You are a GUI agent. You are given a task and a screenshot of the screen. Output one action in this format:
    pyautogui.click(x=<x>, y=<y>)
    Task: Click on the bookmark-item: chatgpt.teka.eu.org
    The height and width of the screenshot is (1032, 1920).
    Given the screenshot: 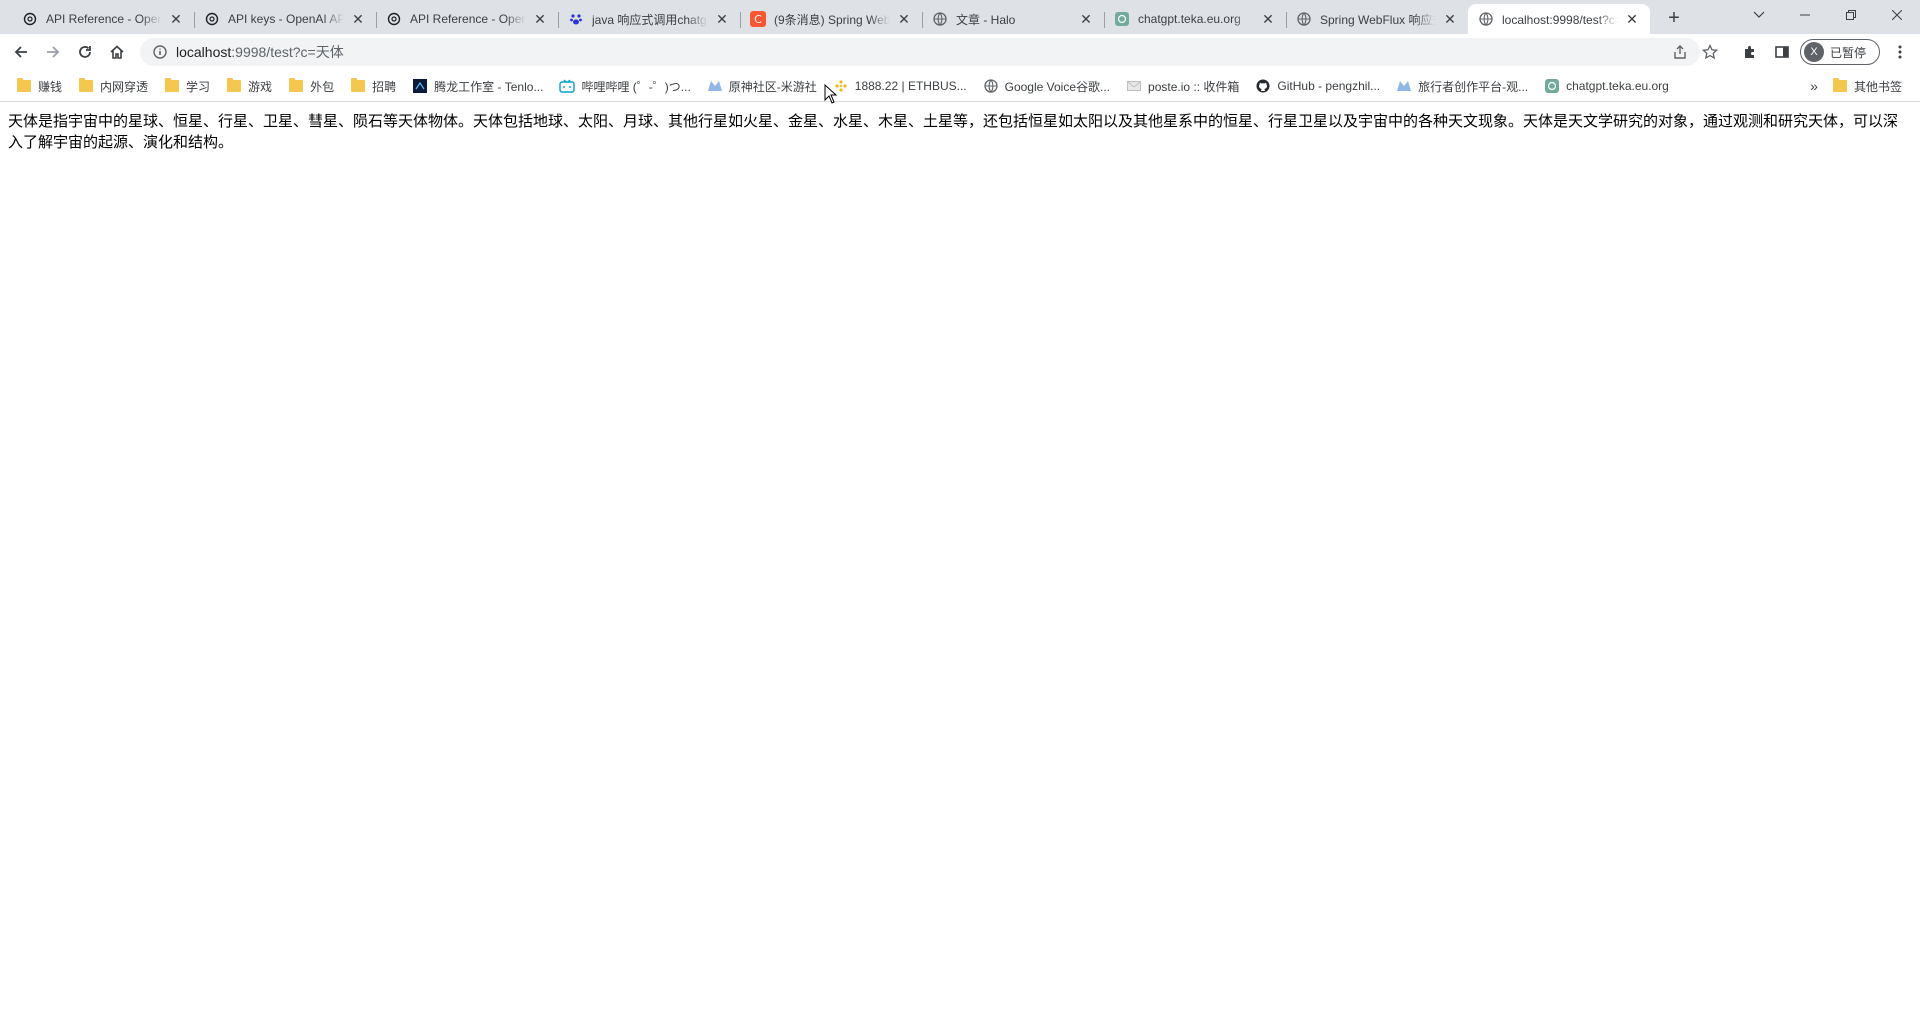 What is the action you would take?
    pyautogui.click(x=1606, y=86)
    